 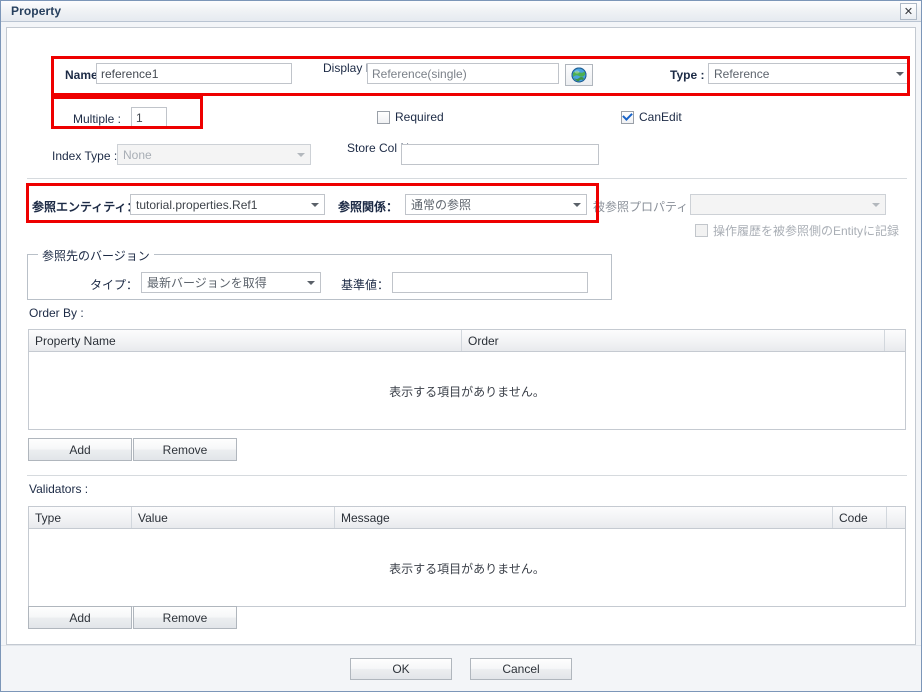 What do you see at coordinates (59, 489) in the screenshot?
I see `validators-label: Validators :` at bounding box center [59, 489].